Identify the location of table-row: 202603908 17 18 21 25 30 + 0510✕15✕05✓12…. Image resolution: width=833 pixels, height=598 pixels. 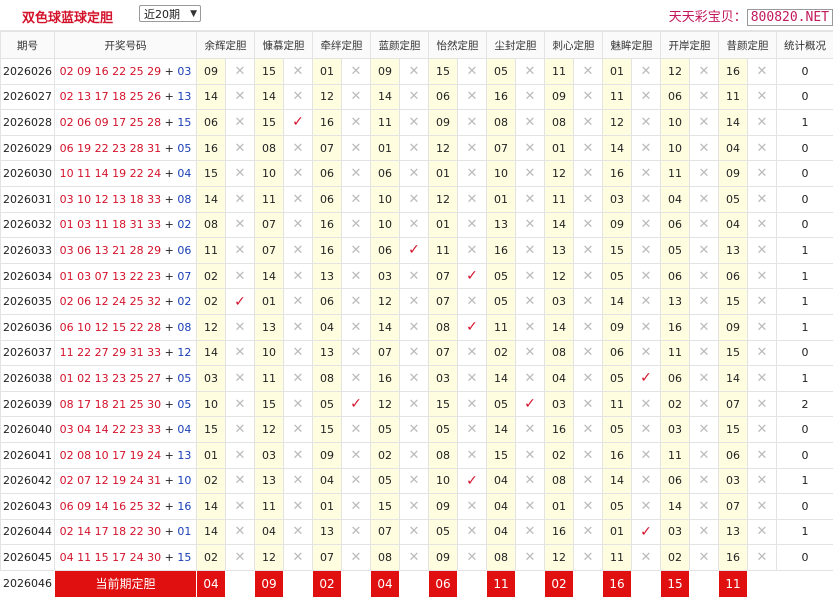
(417, 404).